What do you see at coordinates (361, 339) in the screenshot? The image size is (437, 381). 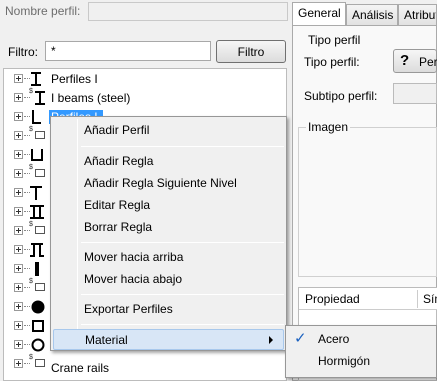 I see `submenu-item-acero: ✓ Acero` at bounding box center [361, 339].